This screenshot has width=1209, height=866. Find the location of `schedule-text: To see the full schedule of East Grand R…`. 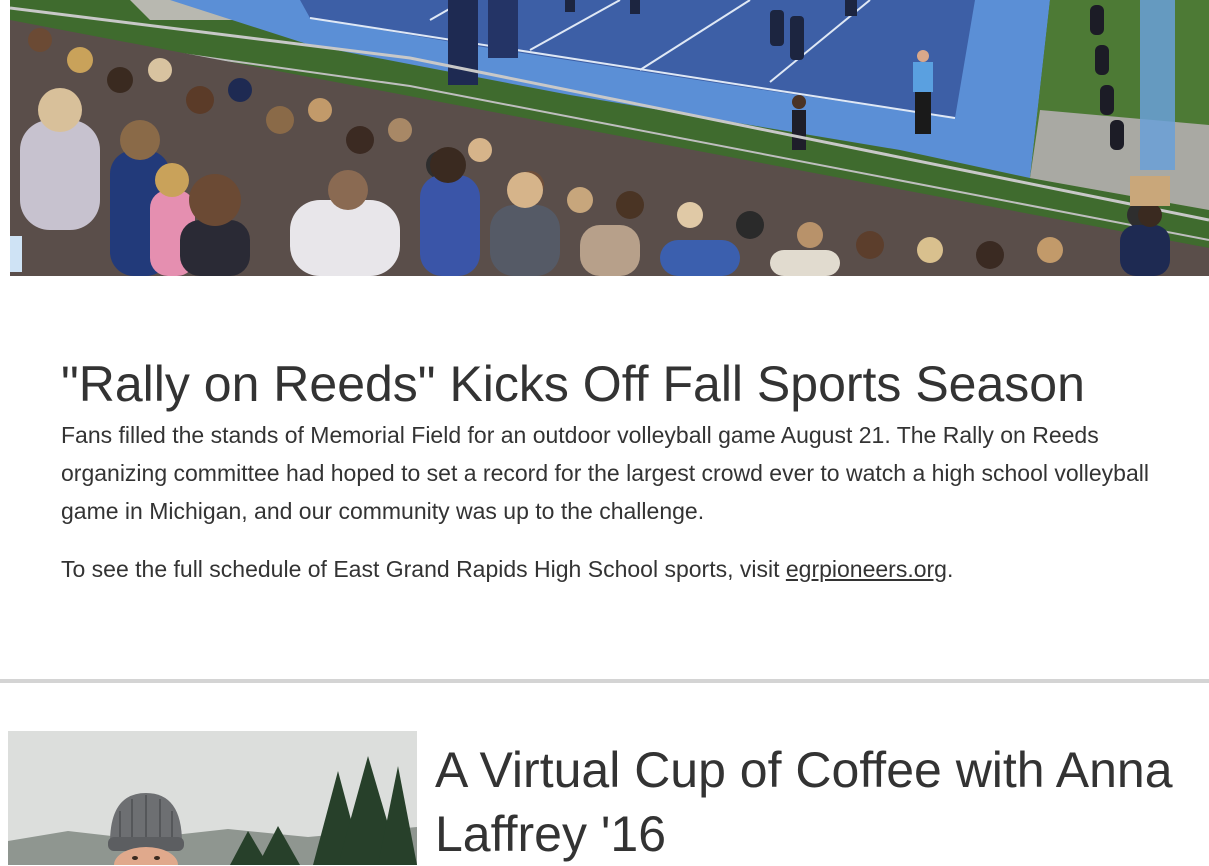

schedule-text: To see the full schedule of East Grand R… is located at coordinates (423, 569).